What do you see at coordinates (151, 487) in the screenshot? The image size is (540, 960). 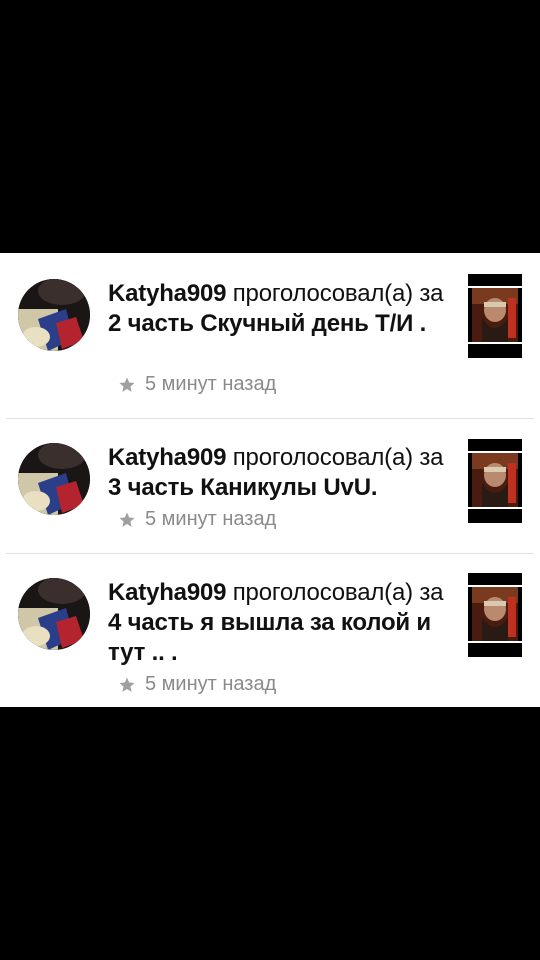 I see `story-part-link: 3 часть` at bounding box center [151, 487].